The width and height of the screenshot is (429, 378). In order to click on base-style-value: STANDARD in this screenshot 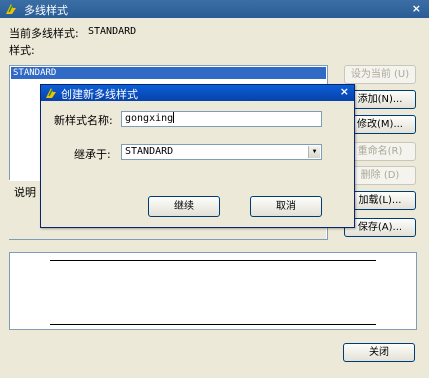, I will do `click(149, 151)`.